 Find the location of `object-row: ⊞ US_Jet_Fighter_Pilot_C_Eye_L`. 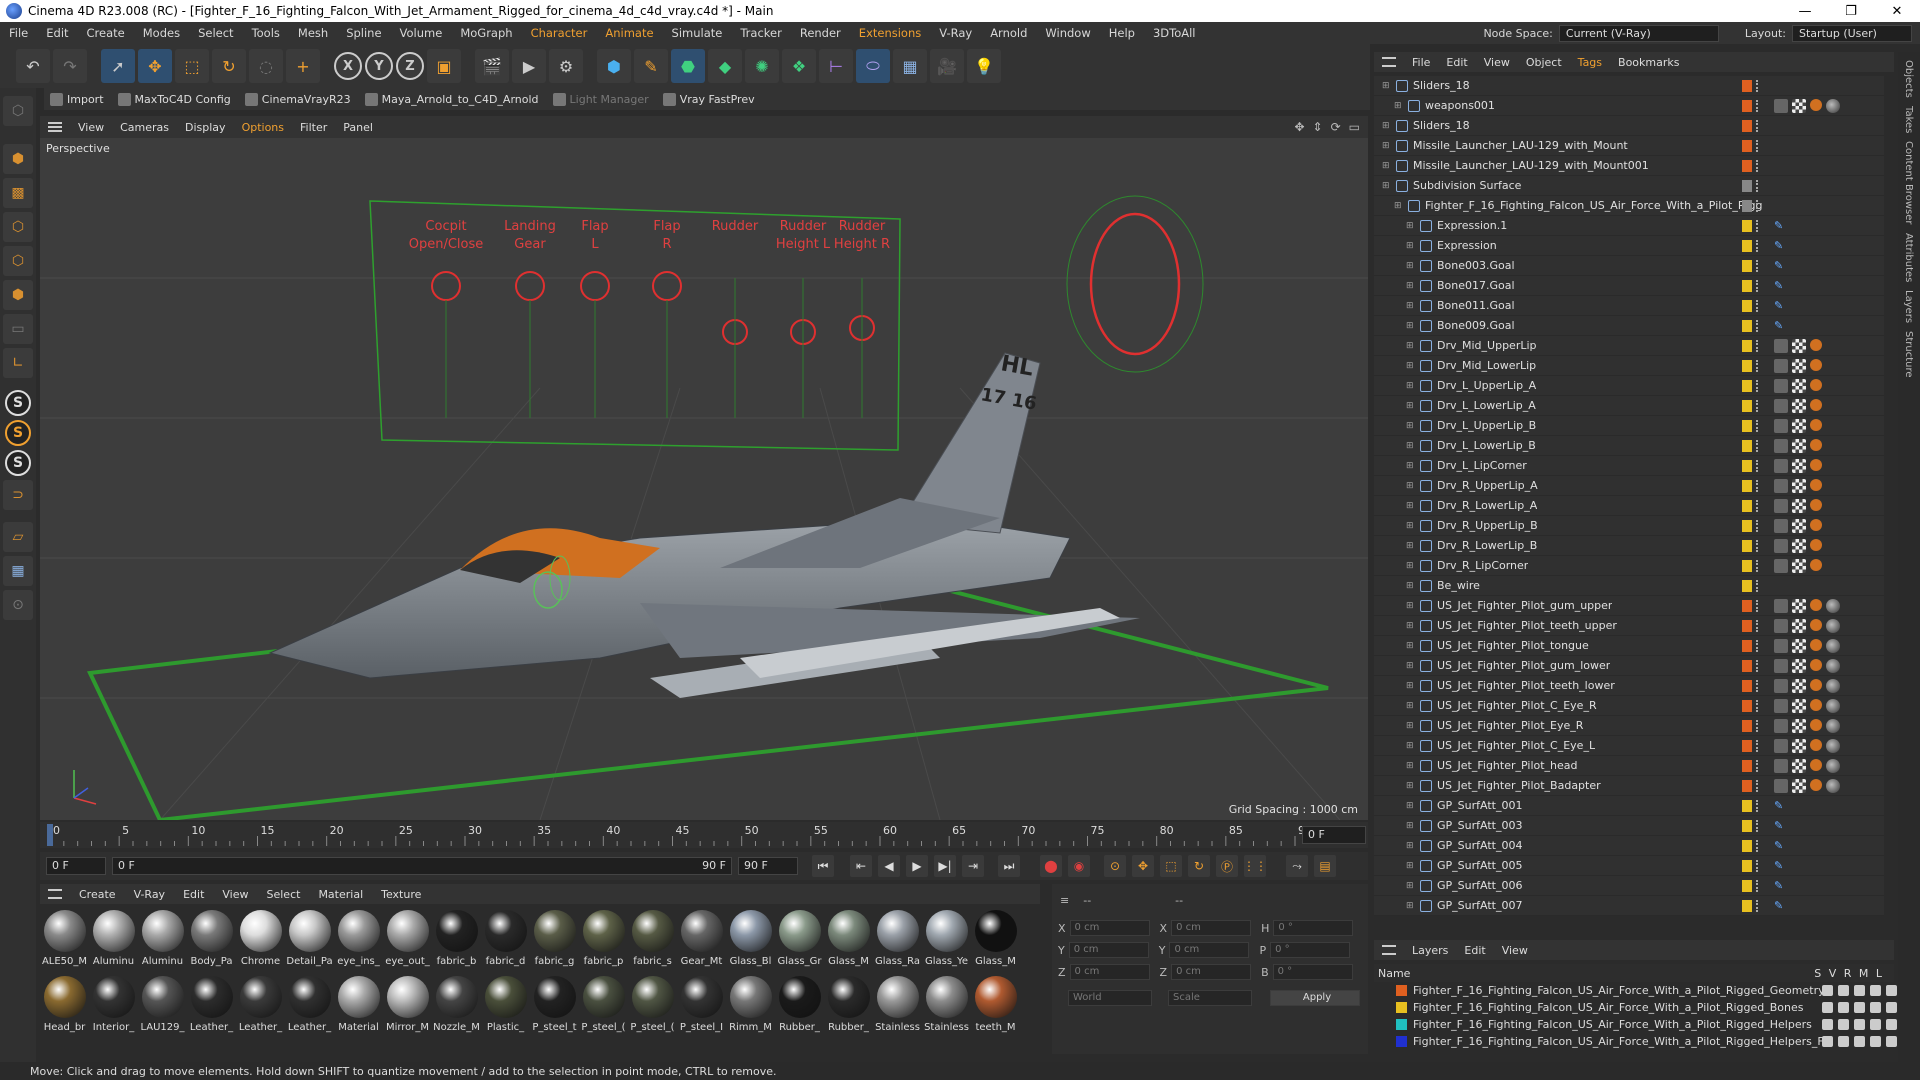

object-row: ⊞ US_Jet_Fighter_Pilot_C_Eye_L is located at coordinates (1629, 746).